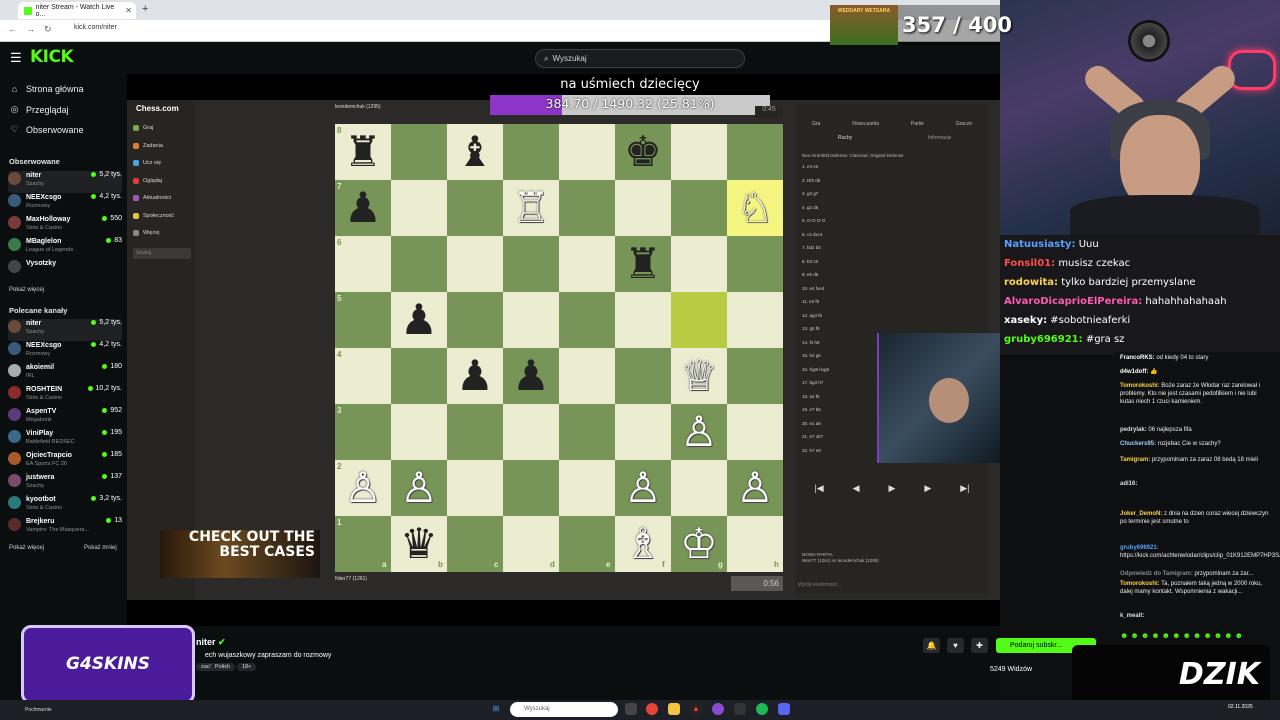  I want to click on chess-piece: ♜, so click(363, 151).